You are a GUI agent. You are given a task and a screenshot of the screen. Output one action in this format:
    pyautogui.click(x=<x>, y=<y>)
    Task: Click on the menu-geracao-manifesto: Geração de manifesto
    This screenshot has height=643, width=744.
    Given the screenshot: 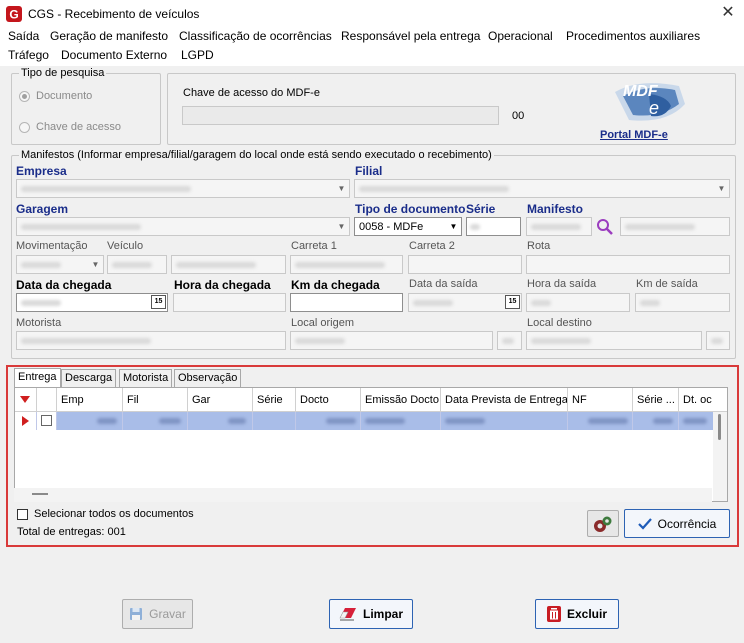 What is the action you would take?
    pyautogui.click(x=109, y=36)
    